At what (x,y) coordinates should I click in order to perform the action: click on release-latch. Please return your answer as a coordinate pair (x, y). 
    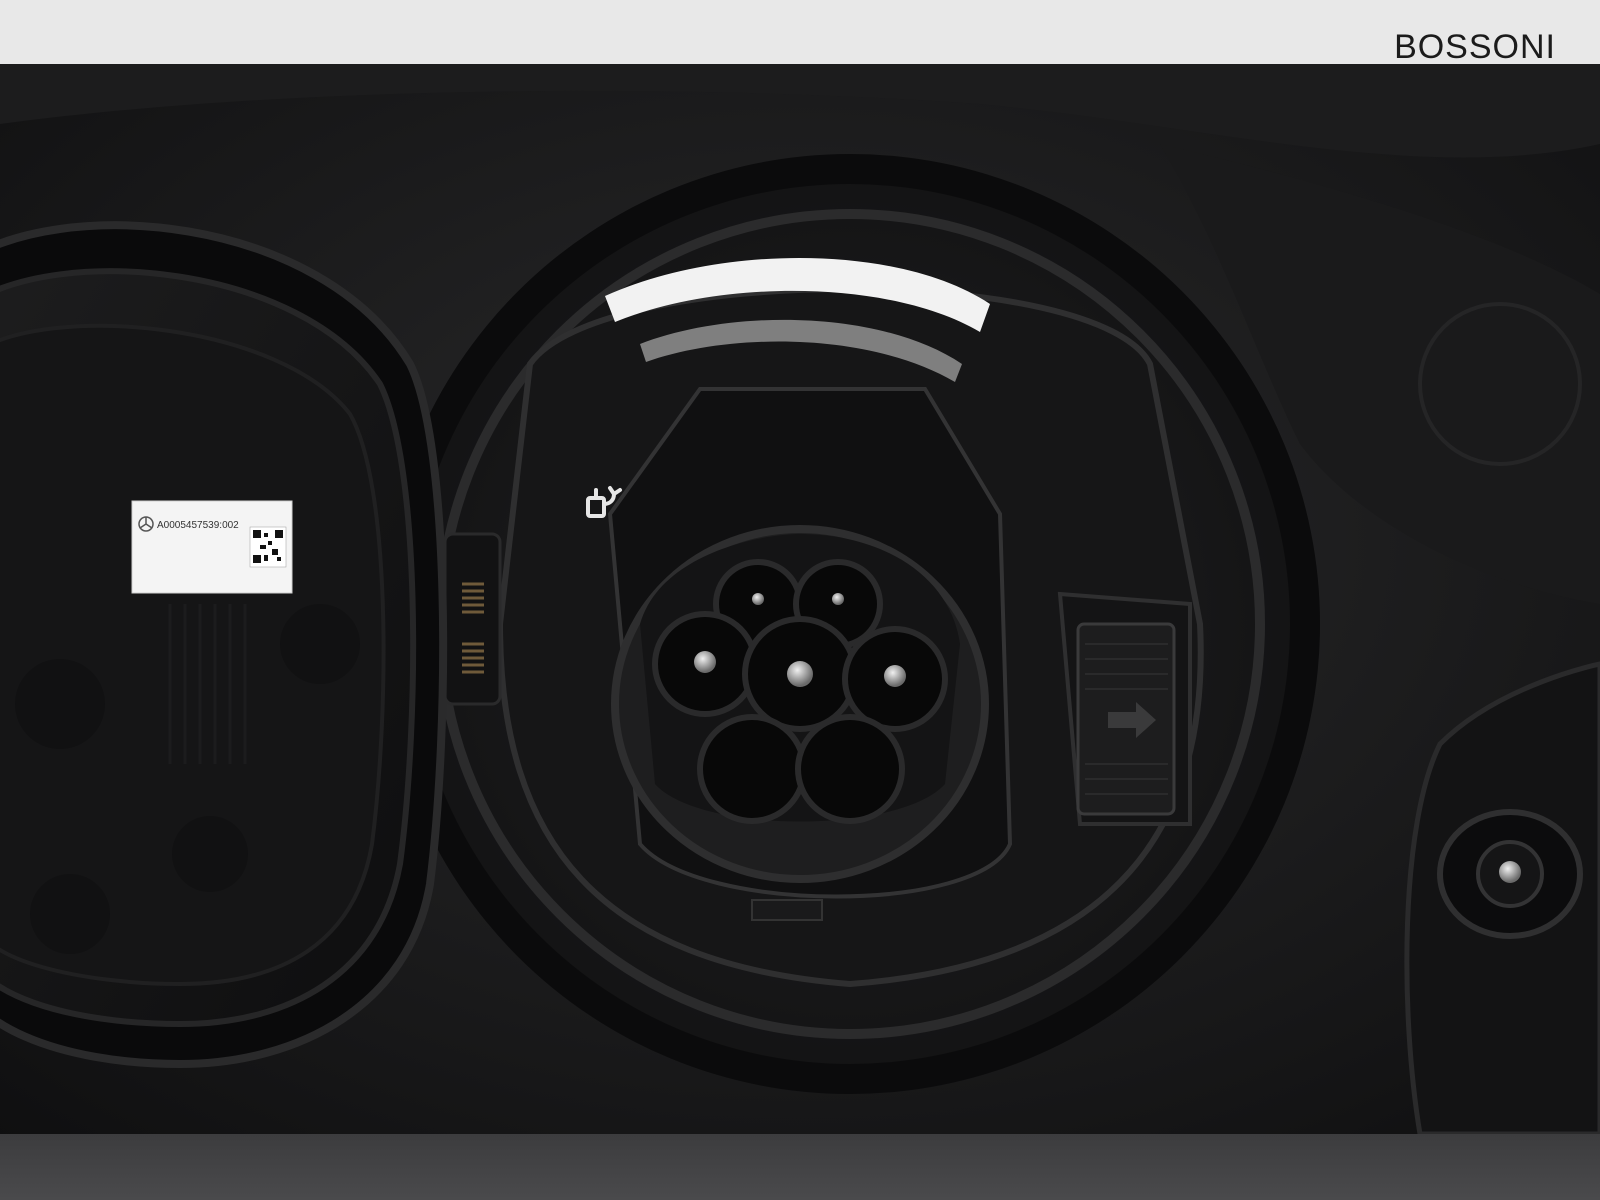
    Looking at the image, I should click on (1124, 708).